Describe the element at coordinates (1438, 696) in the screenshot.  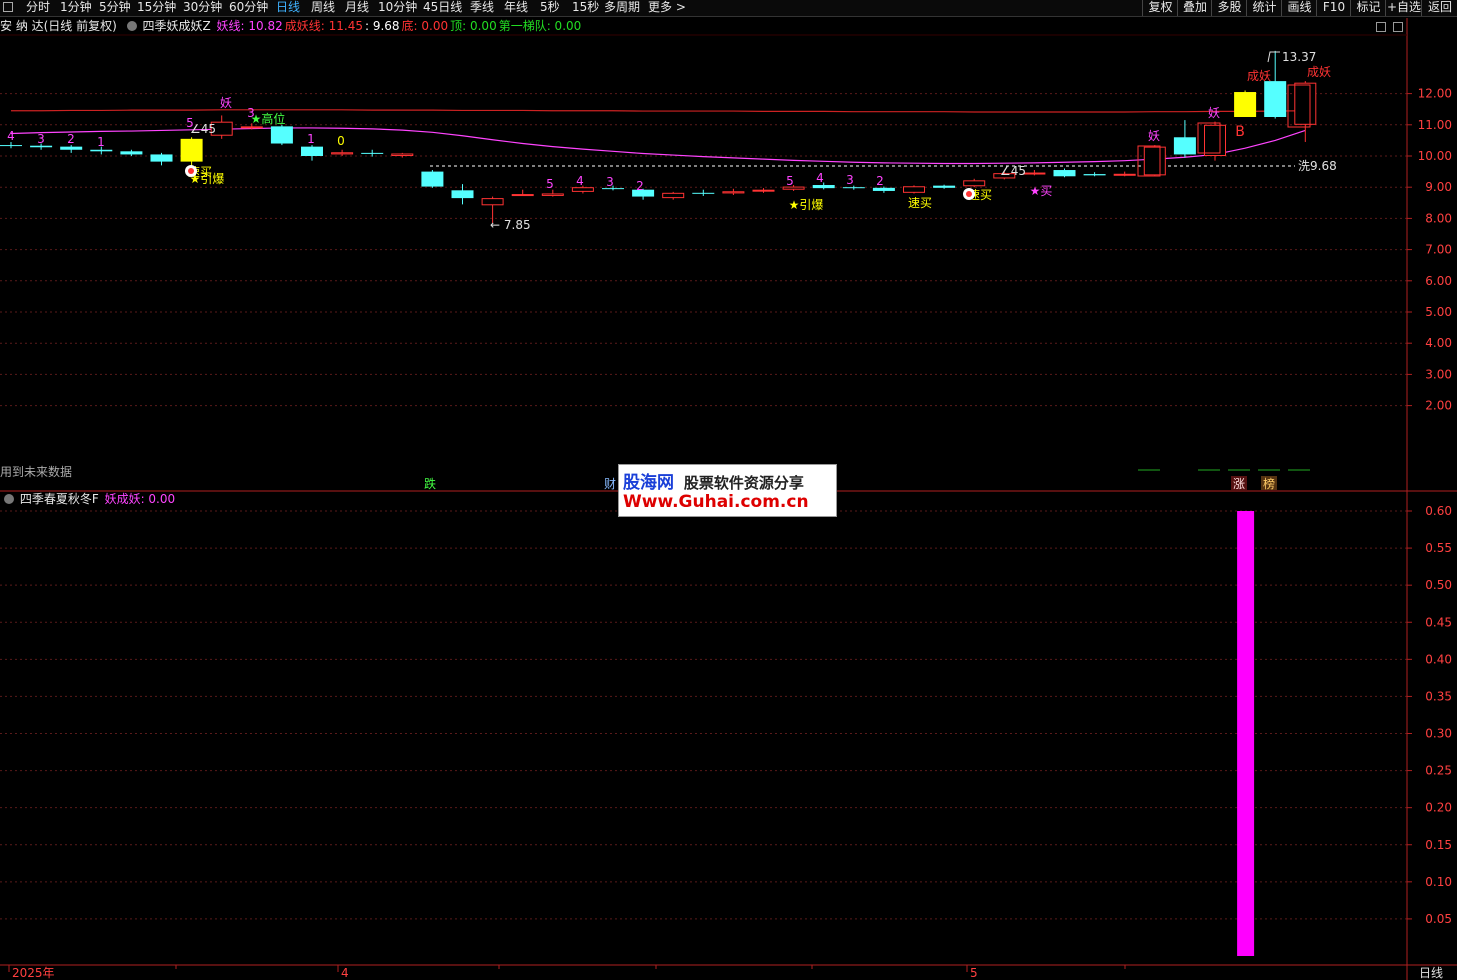
I see `sub-axis-label: 0.35` at that location.